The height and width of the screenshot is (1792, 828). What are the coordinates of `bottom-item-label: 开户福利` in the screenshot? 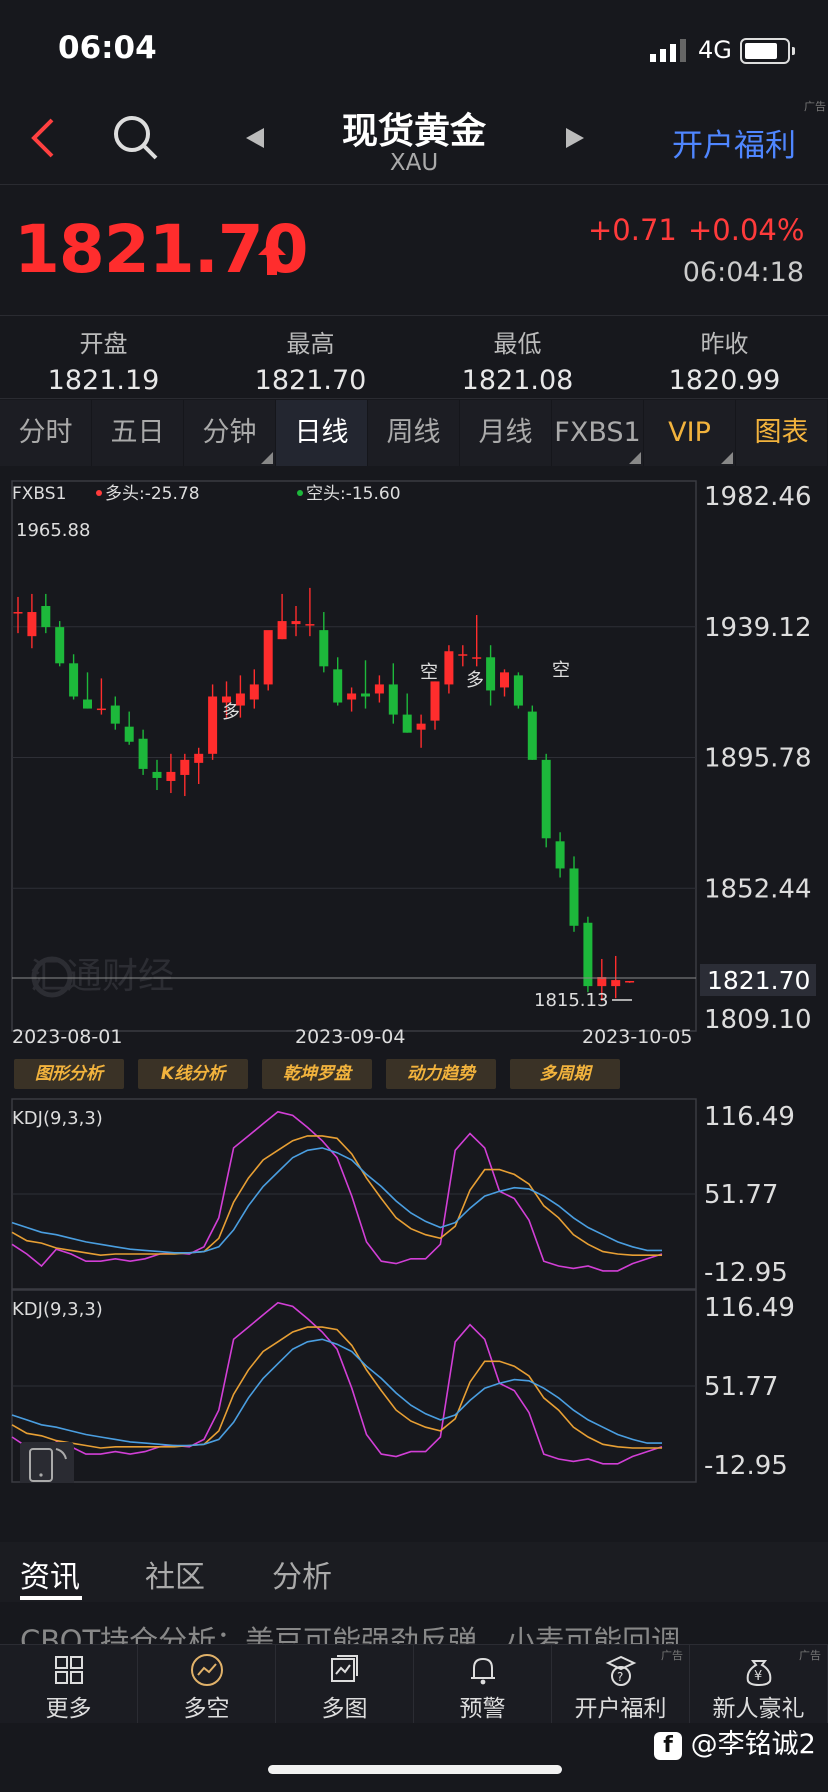 It's located at (620, 1709).